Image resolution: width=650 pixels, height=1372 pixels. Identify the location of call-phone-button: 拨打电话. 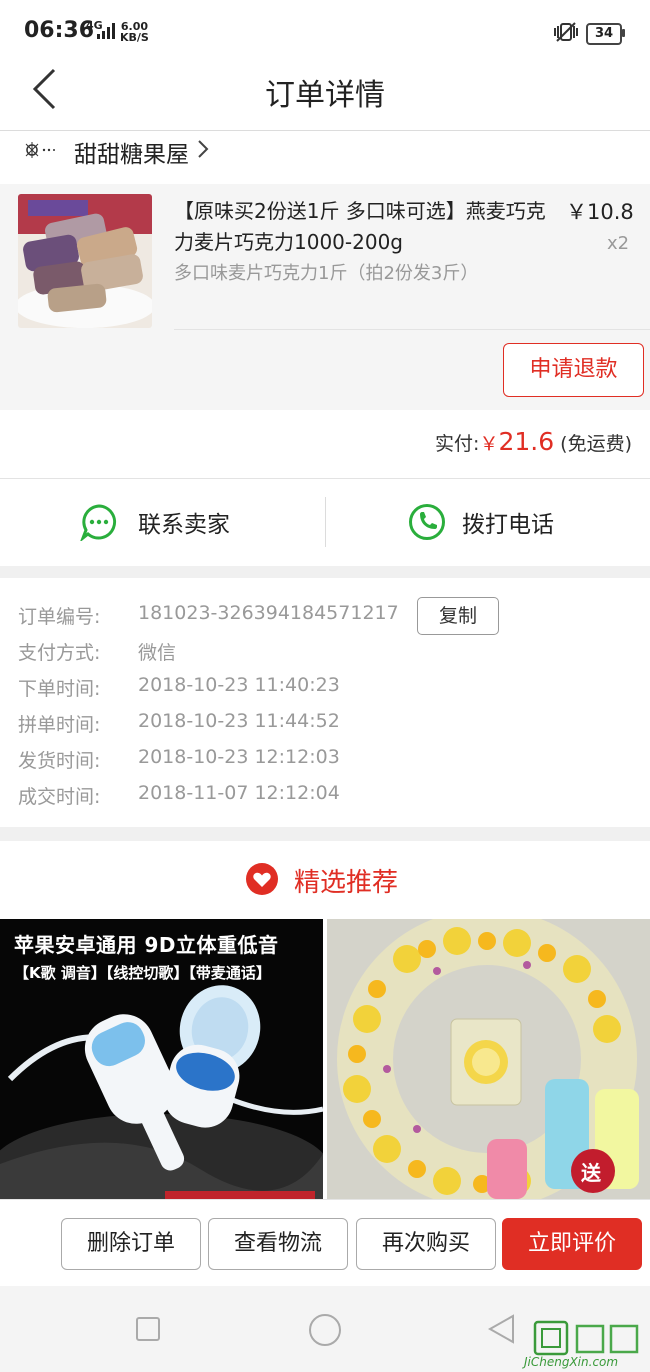
(481, 522).